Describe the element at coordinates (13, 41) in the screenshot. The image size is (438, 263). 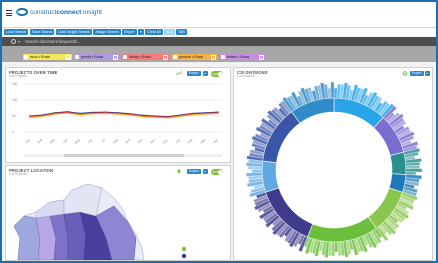
I see `search-icon` at that location.